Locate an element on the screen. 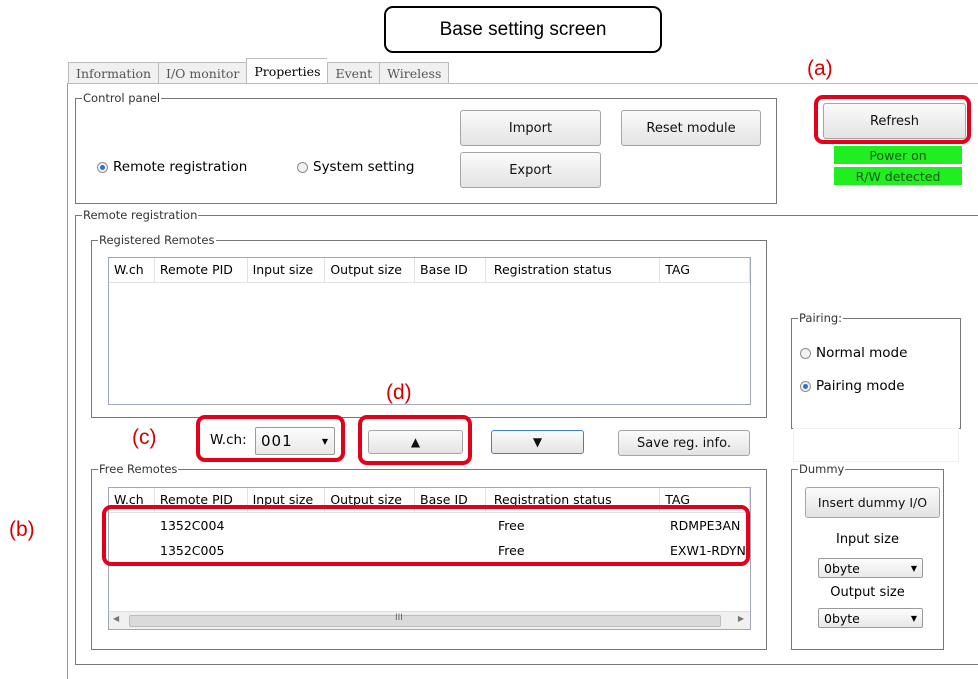 The height and width of the screenshot is (679, 978). horizontal-scrollbar: ◀ III ▶ is located at coordinates (429, 620).